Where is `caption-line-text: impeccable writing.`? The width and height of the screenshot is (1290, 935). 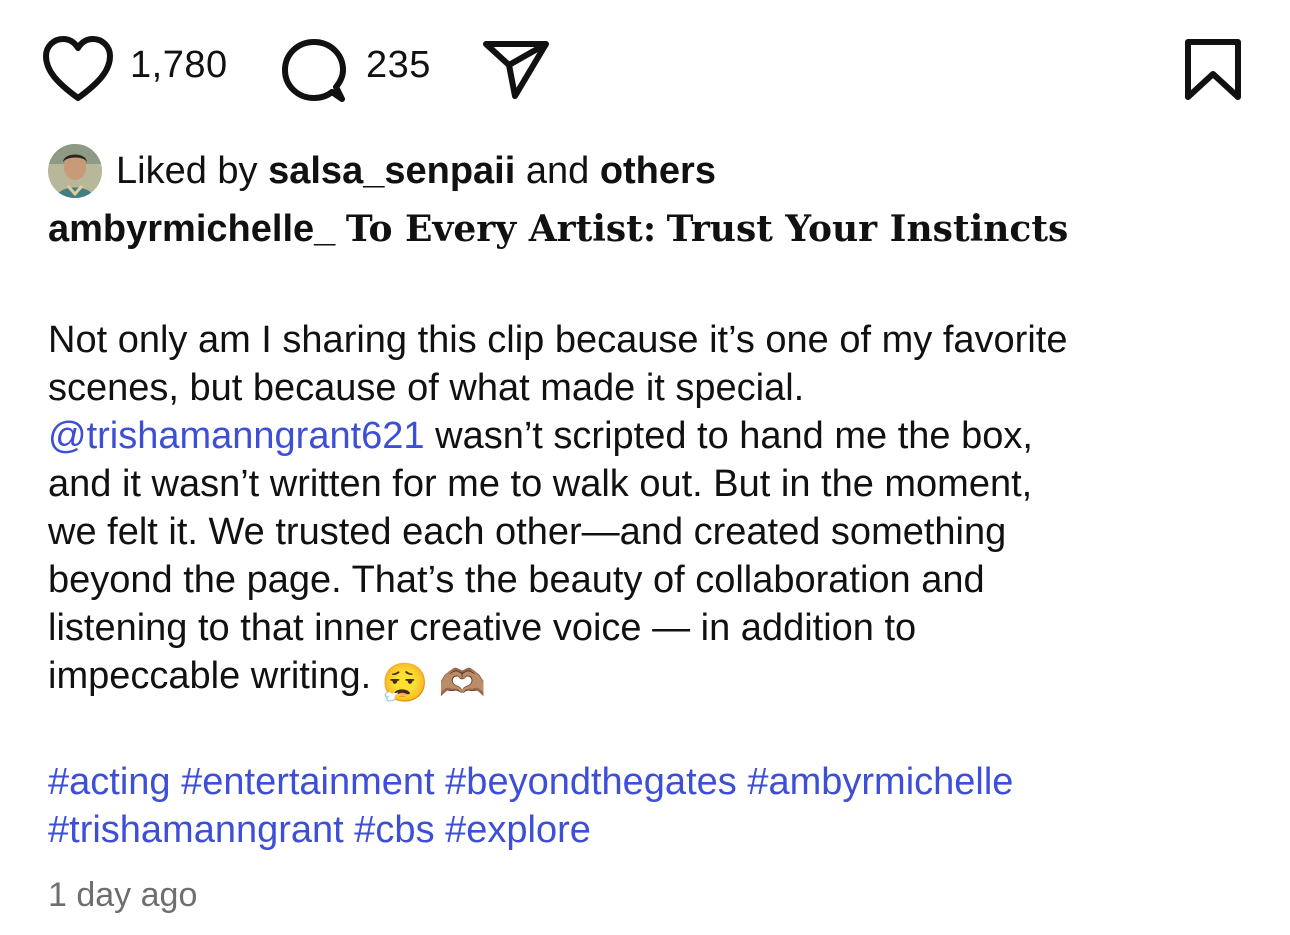
caption-line-text: impeccable writing. is located at coordinates (210, 676).